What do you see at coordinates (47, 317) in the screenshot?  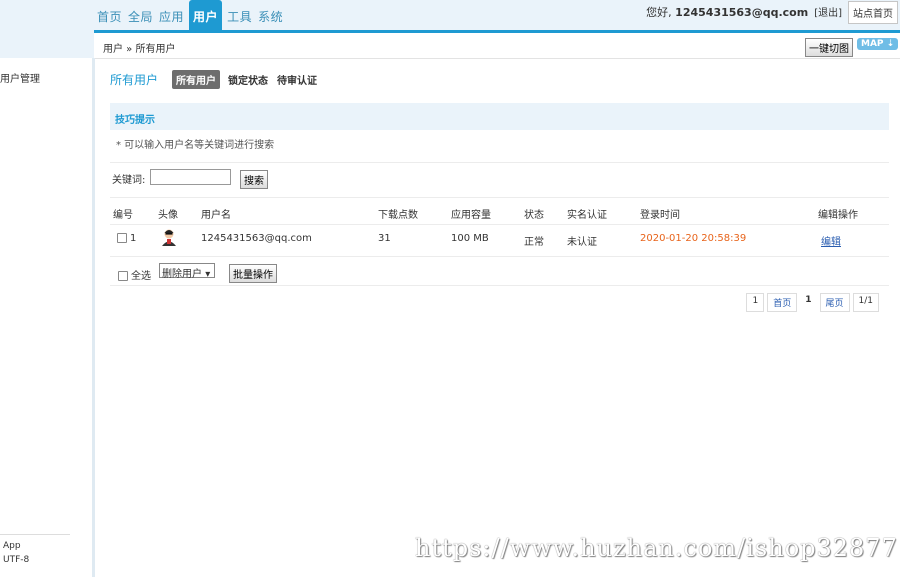 I see `sidebar: 用户管理 App UTF-8` at bounding box center [47, 317].